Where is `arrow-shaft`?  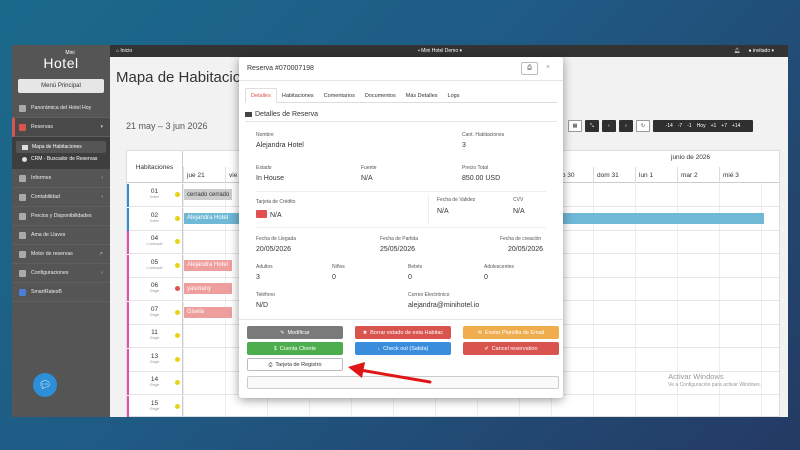
arrow-shaft is located at coordinates (395, 376).